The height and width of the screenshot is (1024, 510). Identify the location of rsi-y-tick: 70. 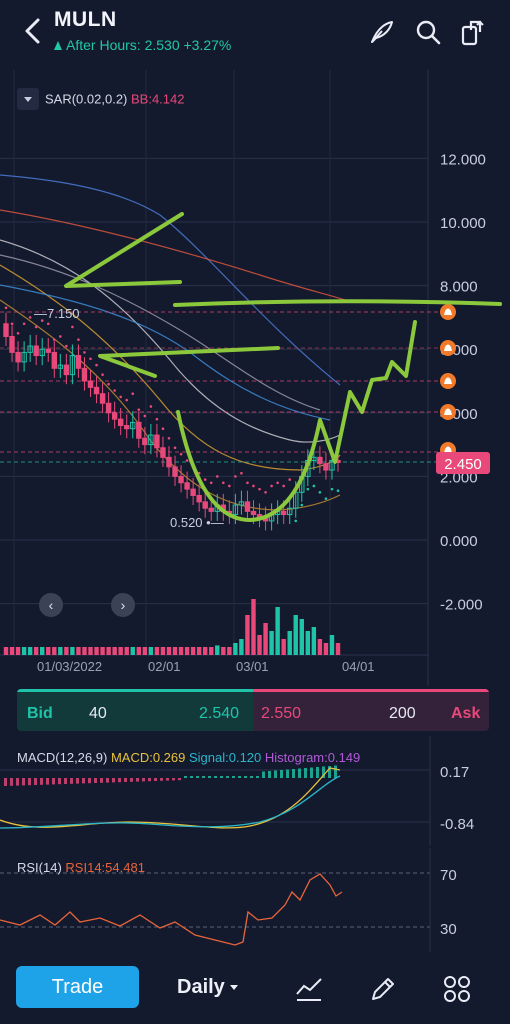
(448, 875).